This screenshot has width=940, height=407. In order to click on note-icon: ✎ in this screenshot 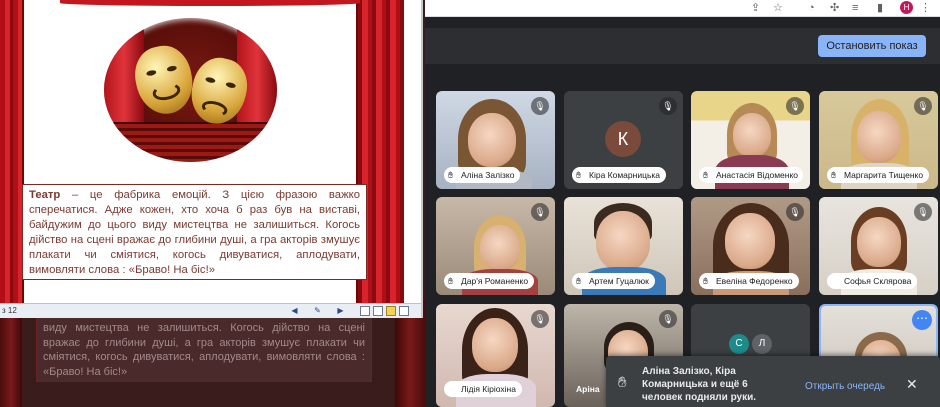, I will do `click(317, 311)`.